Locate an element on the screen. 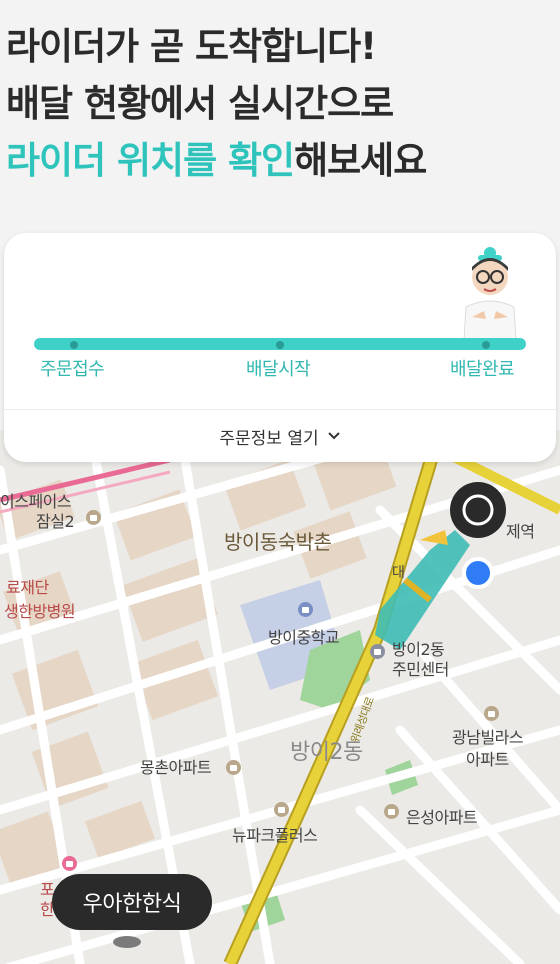 The height and width of the screenshot is (964, 560). progress-dot-completed is located at coordinates (486, 345).